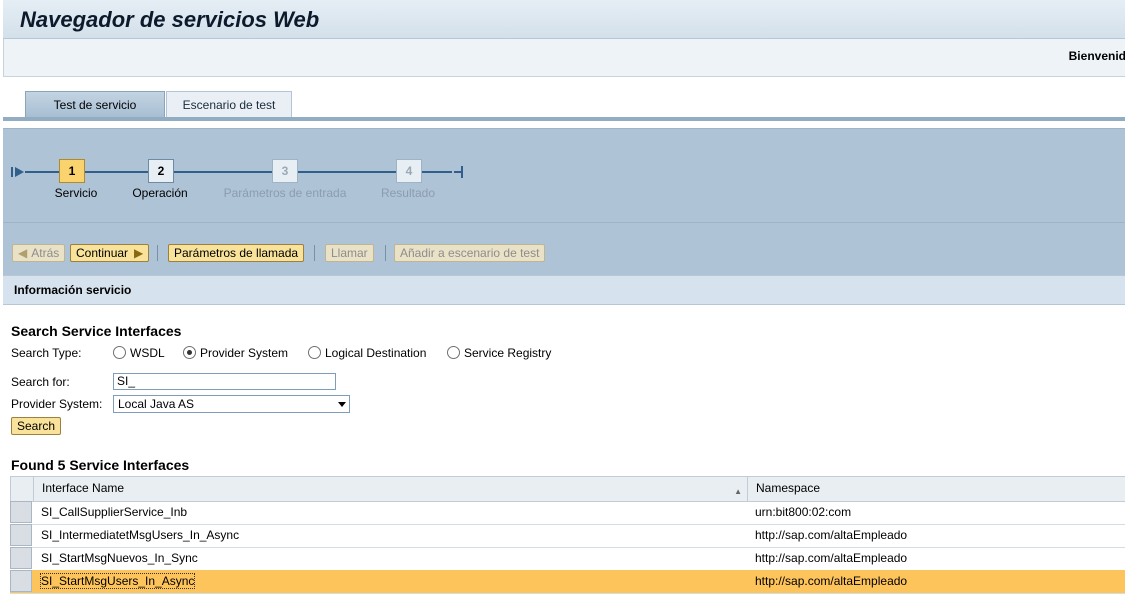  I want to click on roadmap-line, so click(238, 172).